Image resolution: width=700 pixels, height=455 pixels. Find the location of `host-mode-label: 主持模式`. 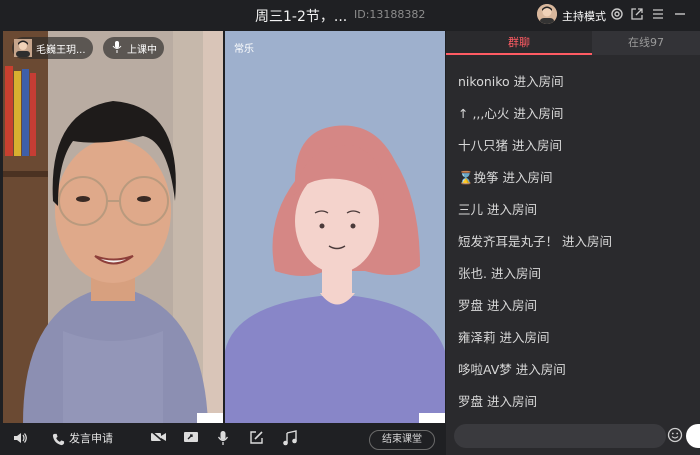

host-mode-label: 主持模式 is located at coordinates (584, 16).